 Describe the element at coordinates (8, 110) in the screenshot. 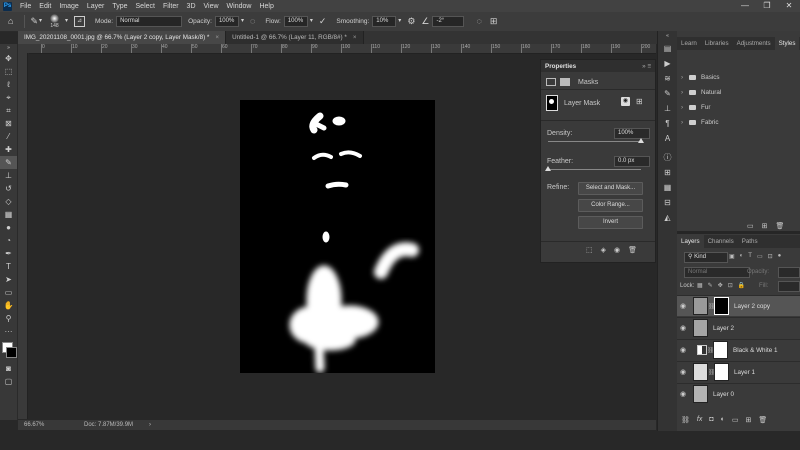

I see `crop-tool-icon: ⌗` at that location.